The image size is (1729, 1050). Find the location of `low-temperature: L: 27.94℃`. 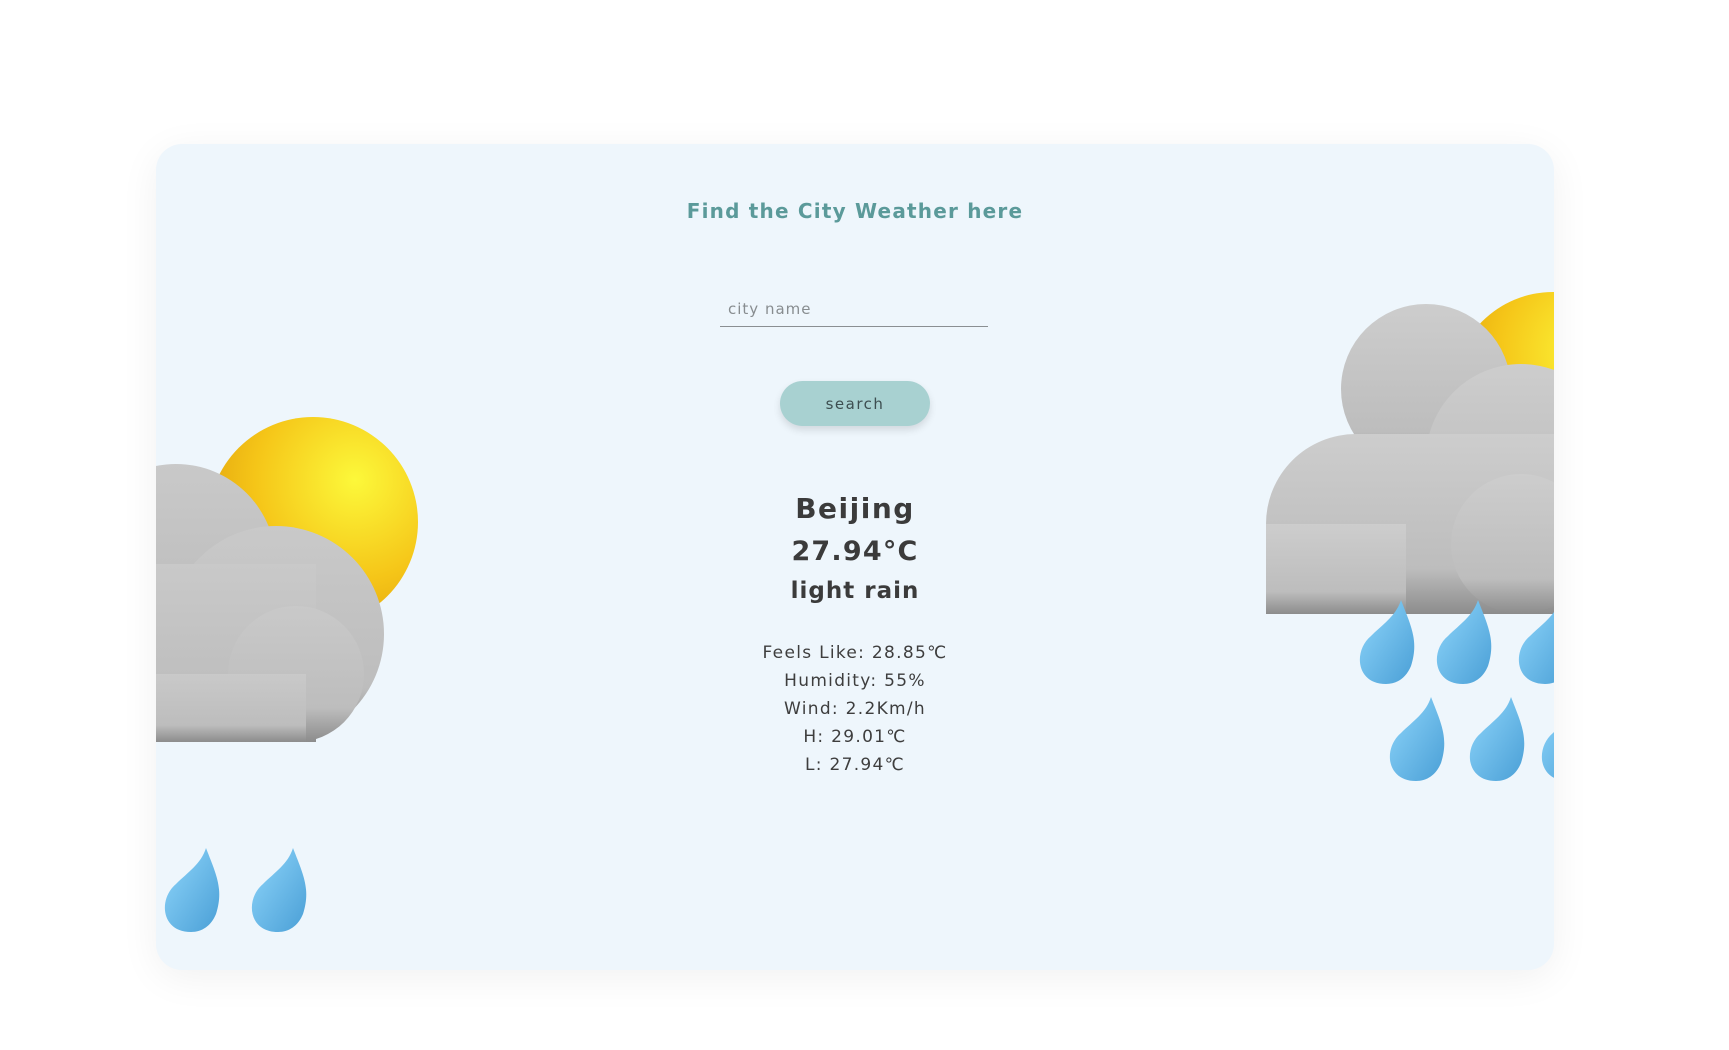

low-temperature: L: 27.94℃ is located at coordinates (855, 765).